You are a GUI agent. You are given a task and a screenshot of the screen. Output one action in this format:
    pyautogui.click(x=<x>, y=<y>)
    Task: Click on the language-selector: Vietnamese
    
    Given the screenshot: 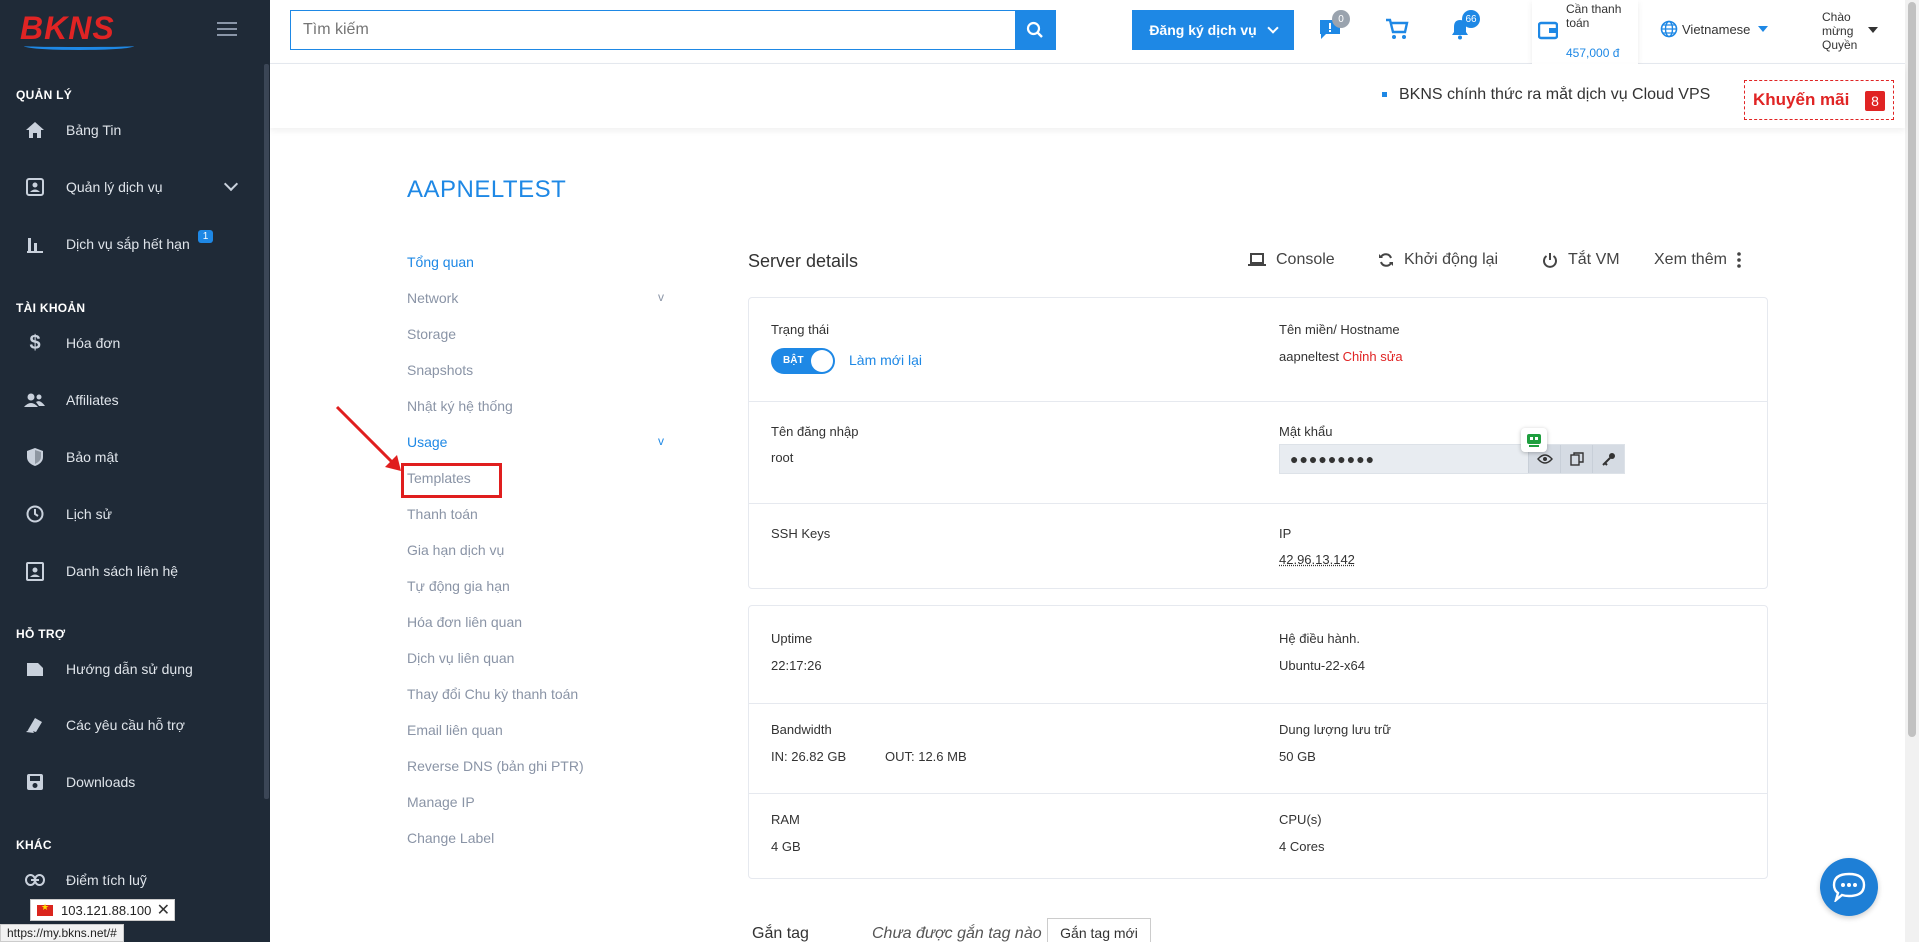 What is the action you would take?
    pyautogui.click(x=1714, y=29)
    